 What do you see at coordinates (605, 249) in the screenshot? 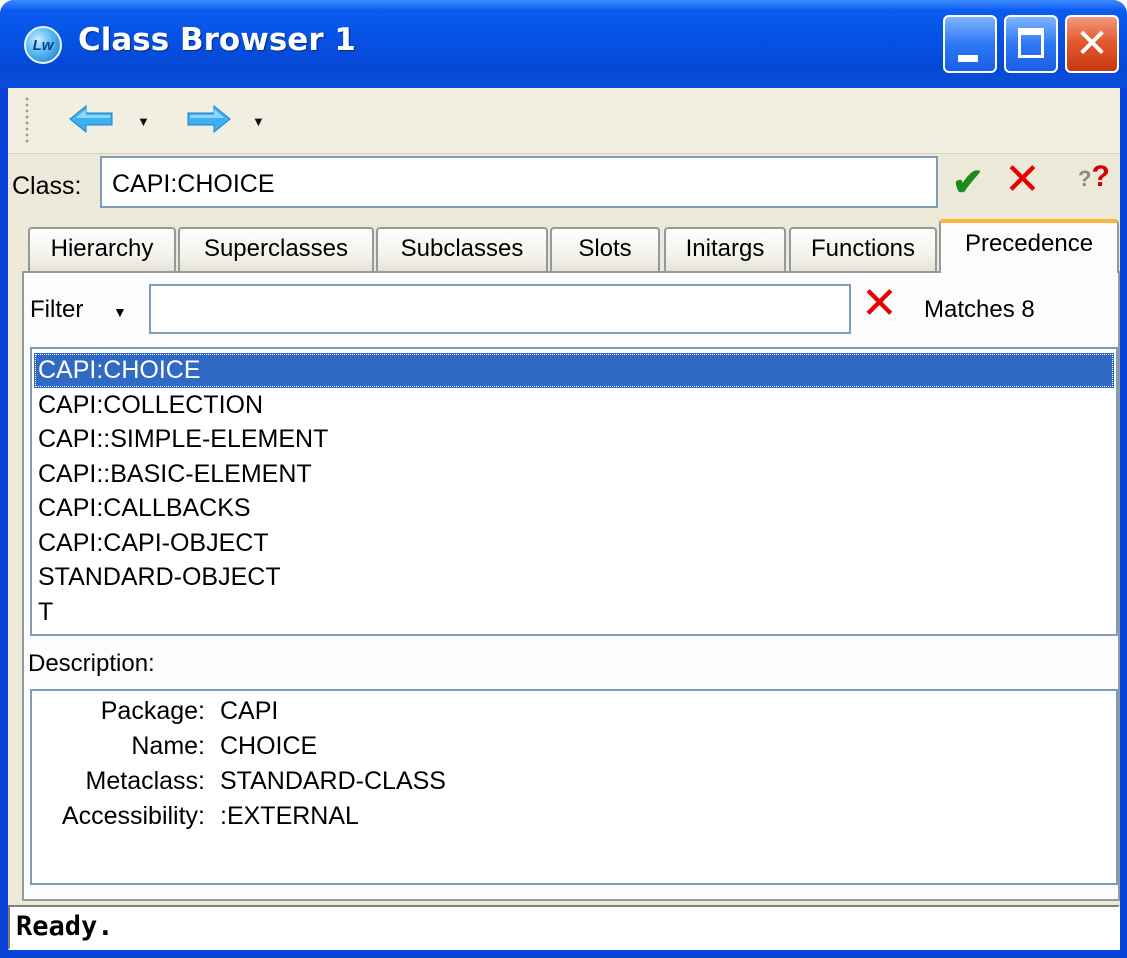
I see `tab-slots: Slots` at bounding box center [605, 249].